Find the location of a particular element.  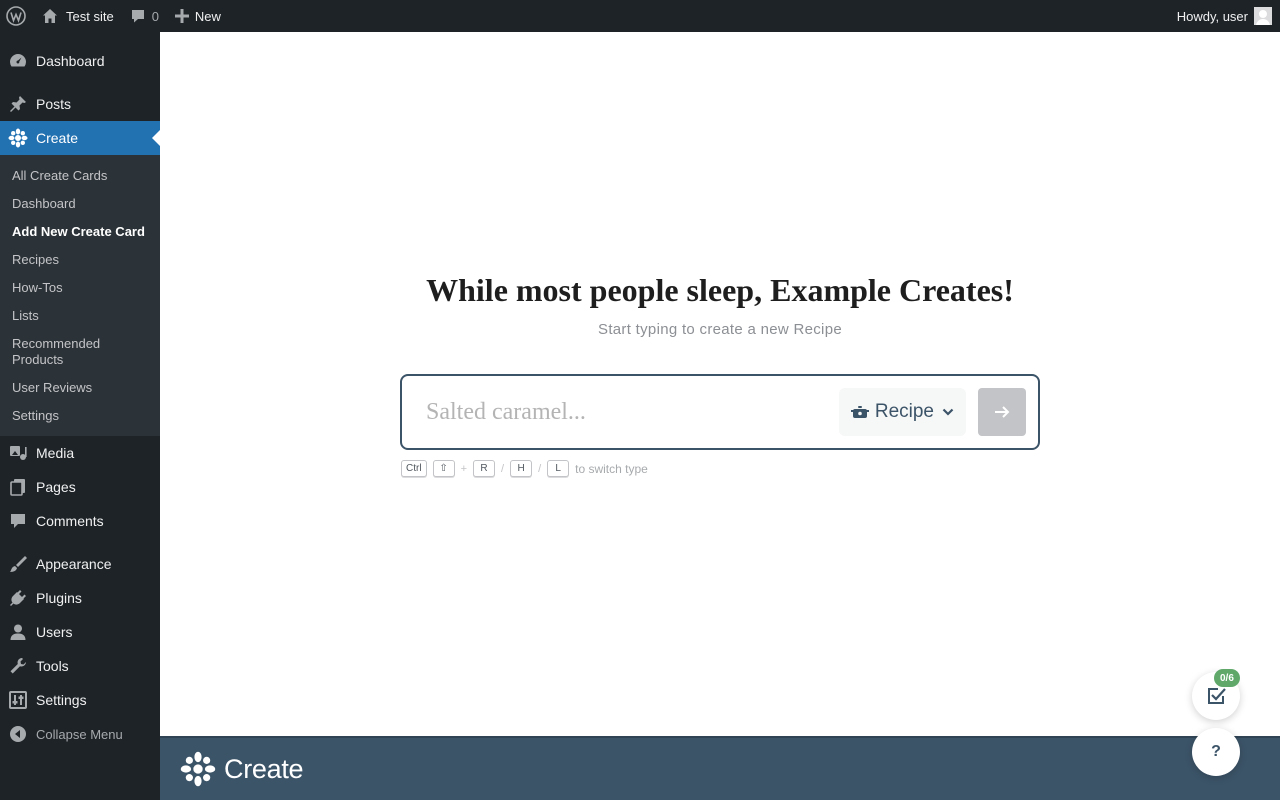

menu-item-users: Users is located at coordinates (80, 632).